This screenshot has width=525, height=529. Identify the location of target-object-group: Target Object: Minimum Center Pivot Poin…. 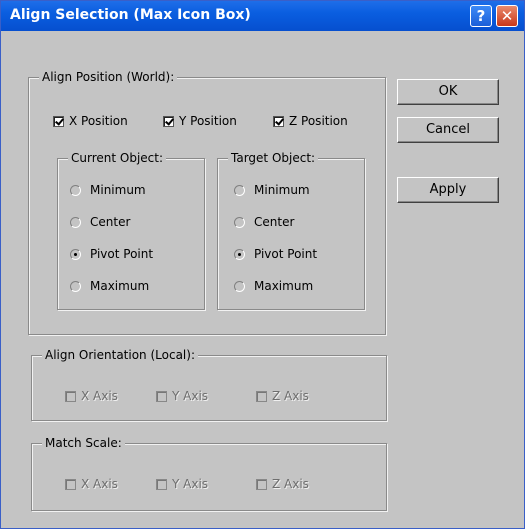
(291, 230).